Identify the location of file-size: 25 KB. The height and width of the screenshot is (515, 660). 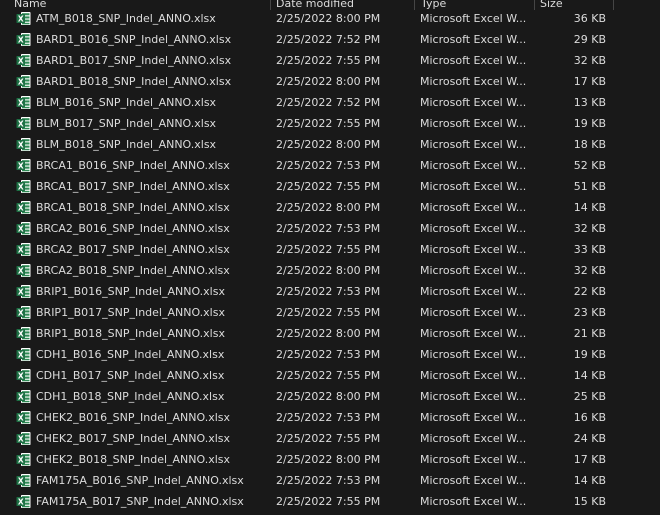
(589, 396).